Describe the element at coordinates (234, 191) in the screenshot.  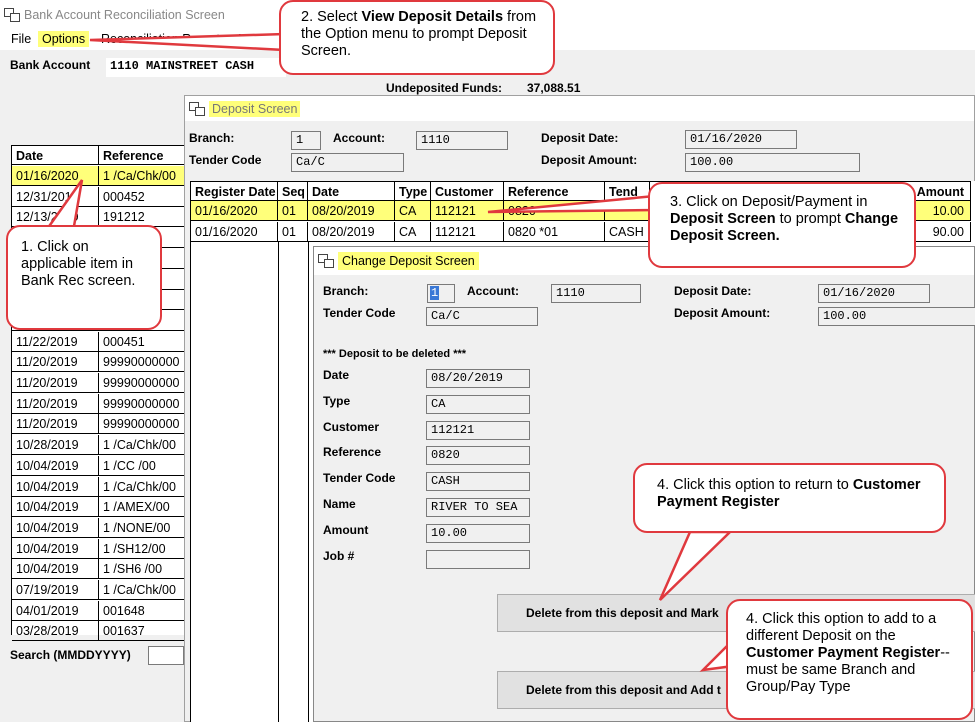
I see `deposit-grid-header: Register Date` at that location.